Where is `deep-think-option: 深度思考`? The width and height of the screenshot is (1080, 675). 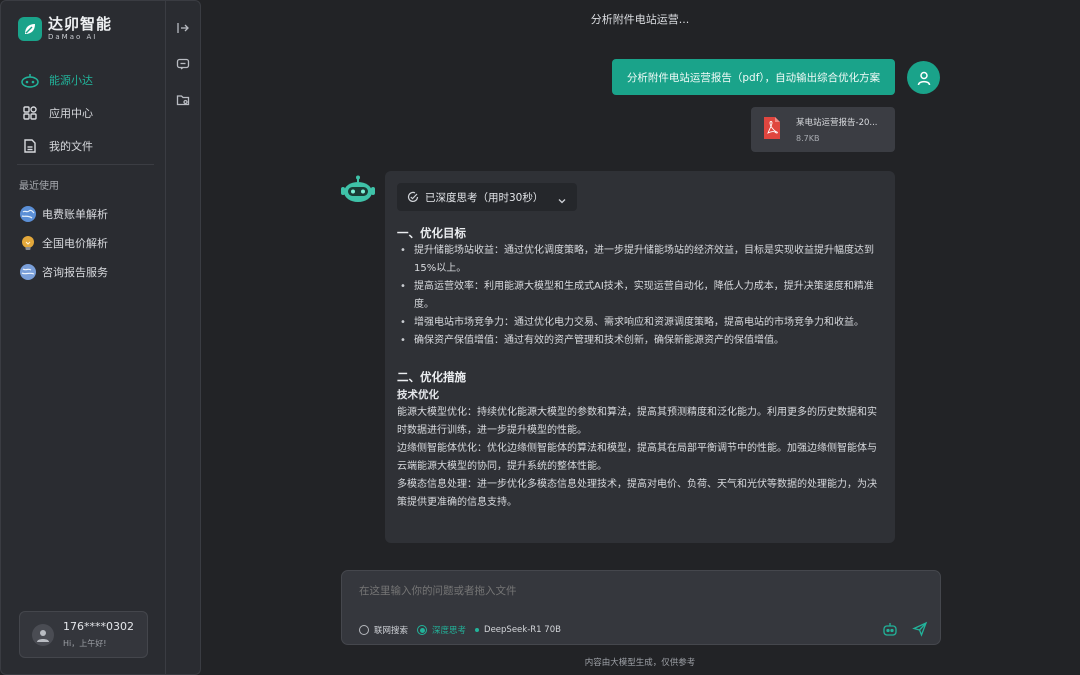
deep-think-option: 深度思考 is located at coordinates (441, 630).